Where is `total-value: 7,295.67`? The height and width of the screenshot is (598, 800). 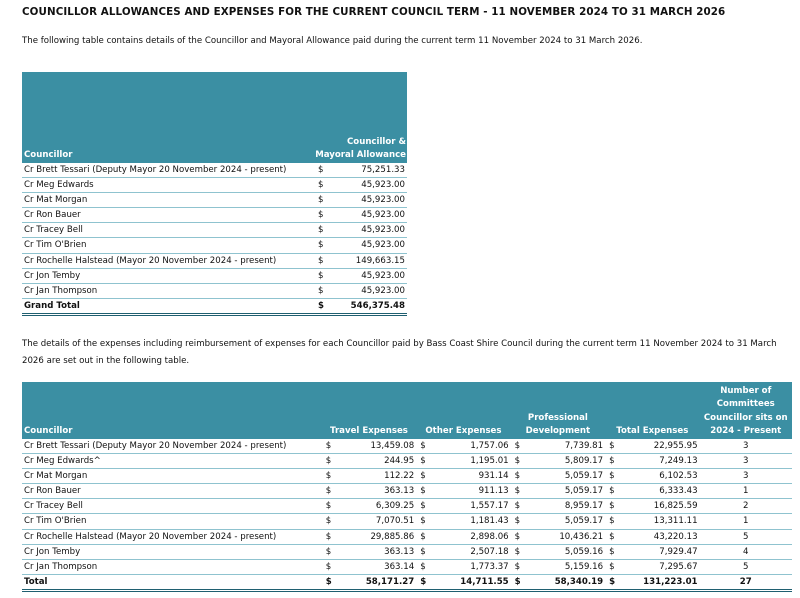 total-value: 7,295.67 is located at coordinates (662, 567).